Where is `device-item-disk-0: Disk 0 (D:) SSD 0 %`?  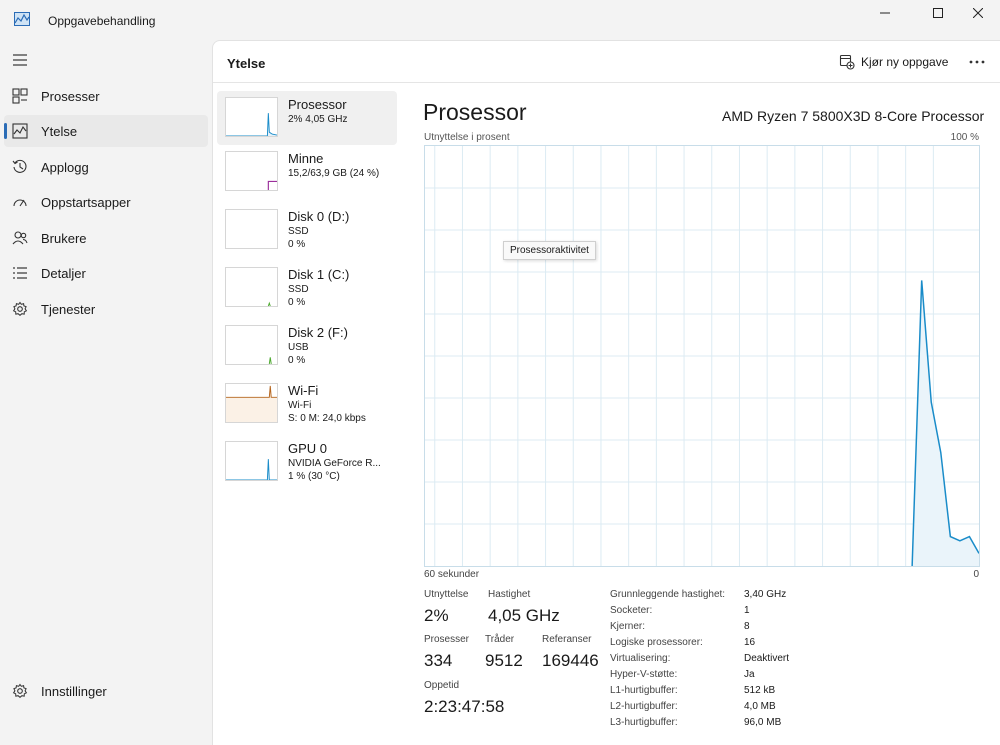
device-item-disk-0: Disk 0 (D:) SSD 0 % is located at coordinates (307, 230).